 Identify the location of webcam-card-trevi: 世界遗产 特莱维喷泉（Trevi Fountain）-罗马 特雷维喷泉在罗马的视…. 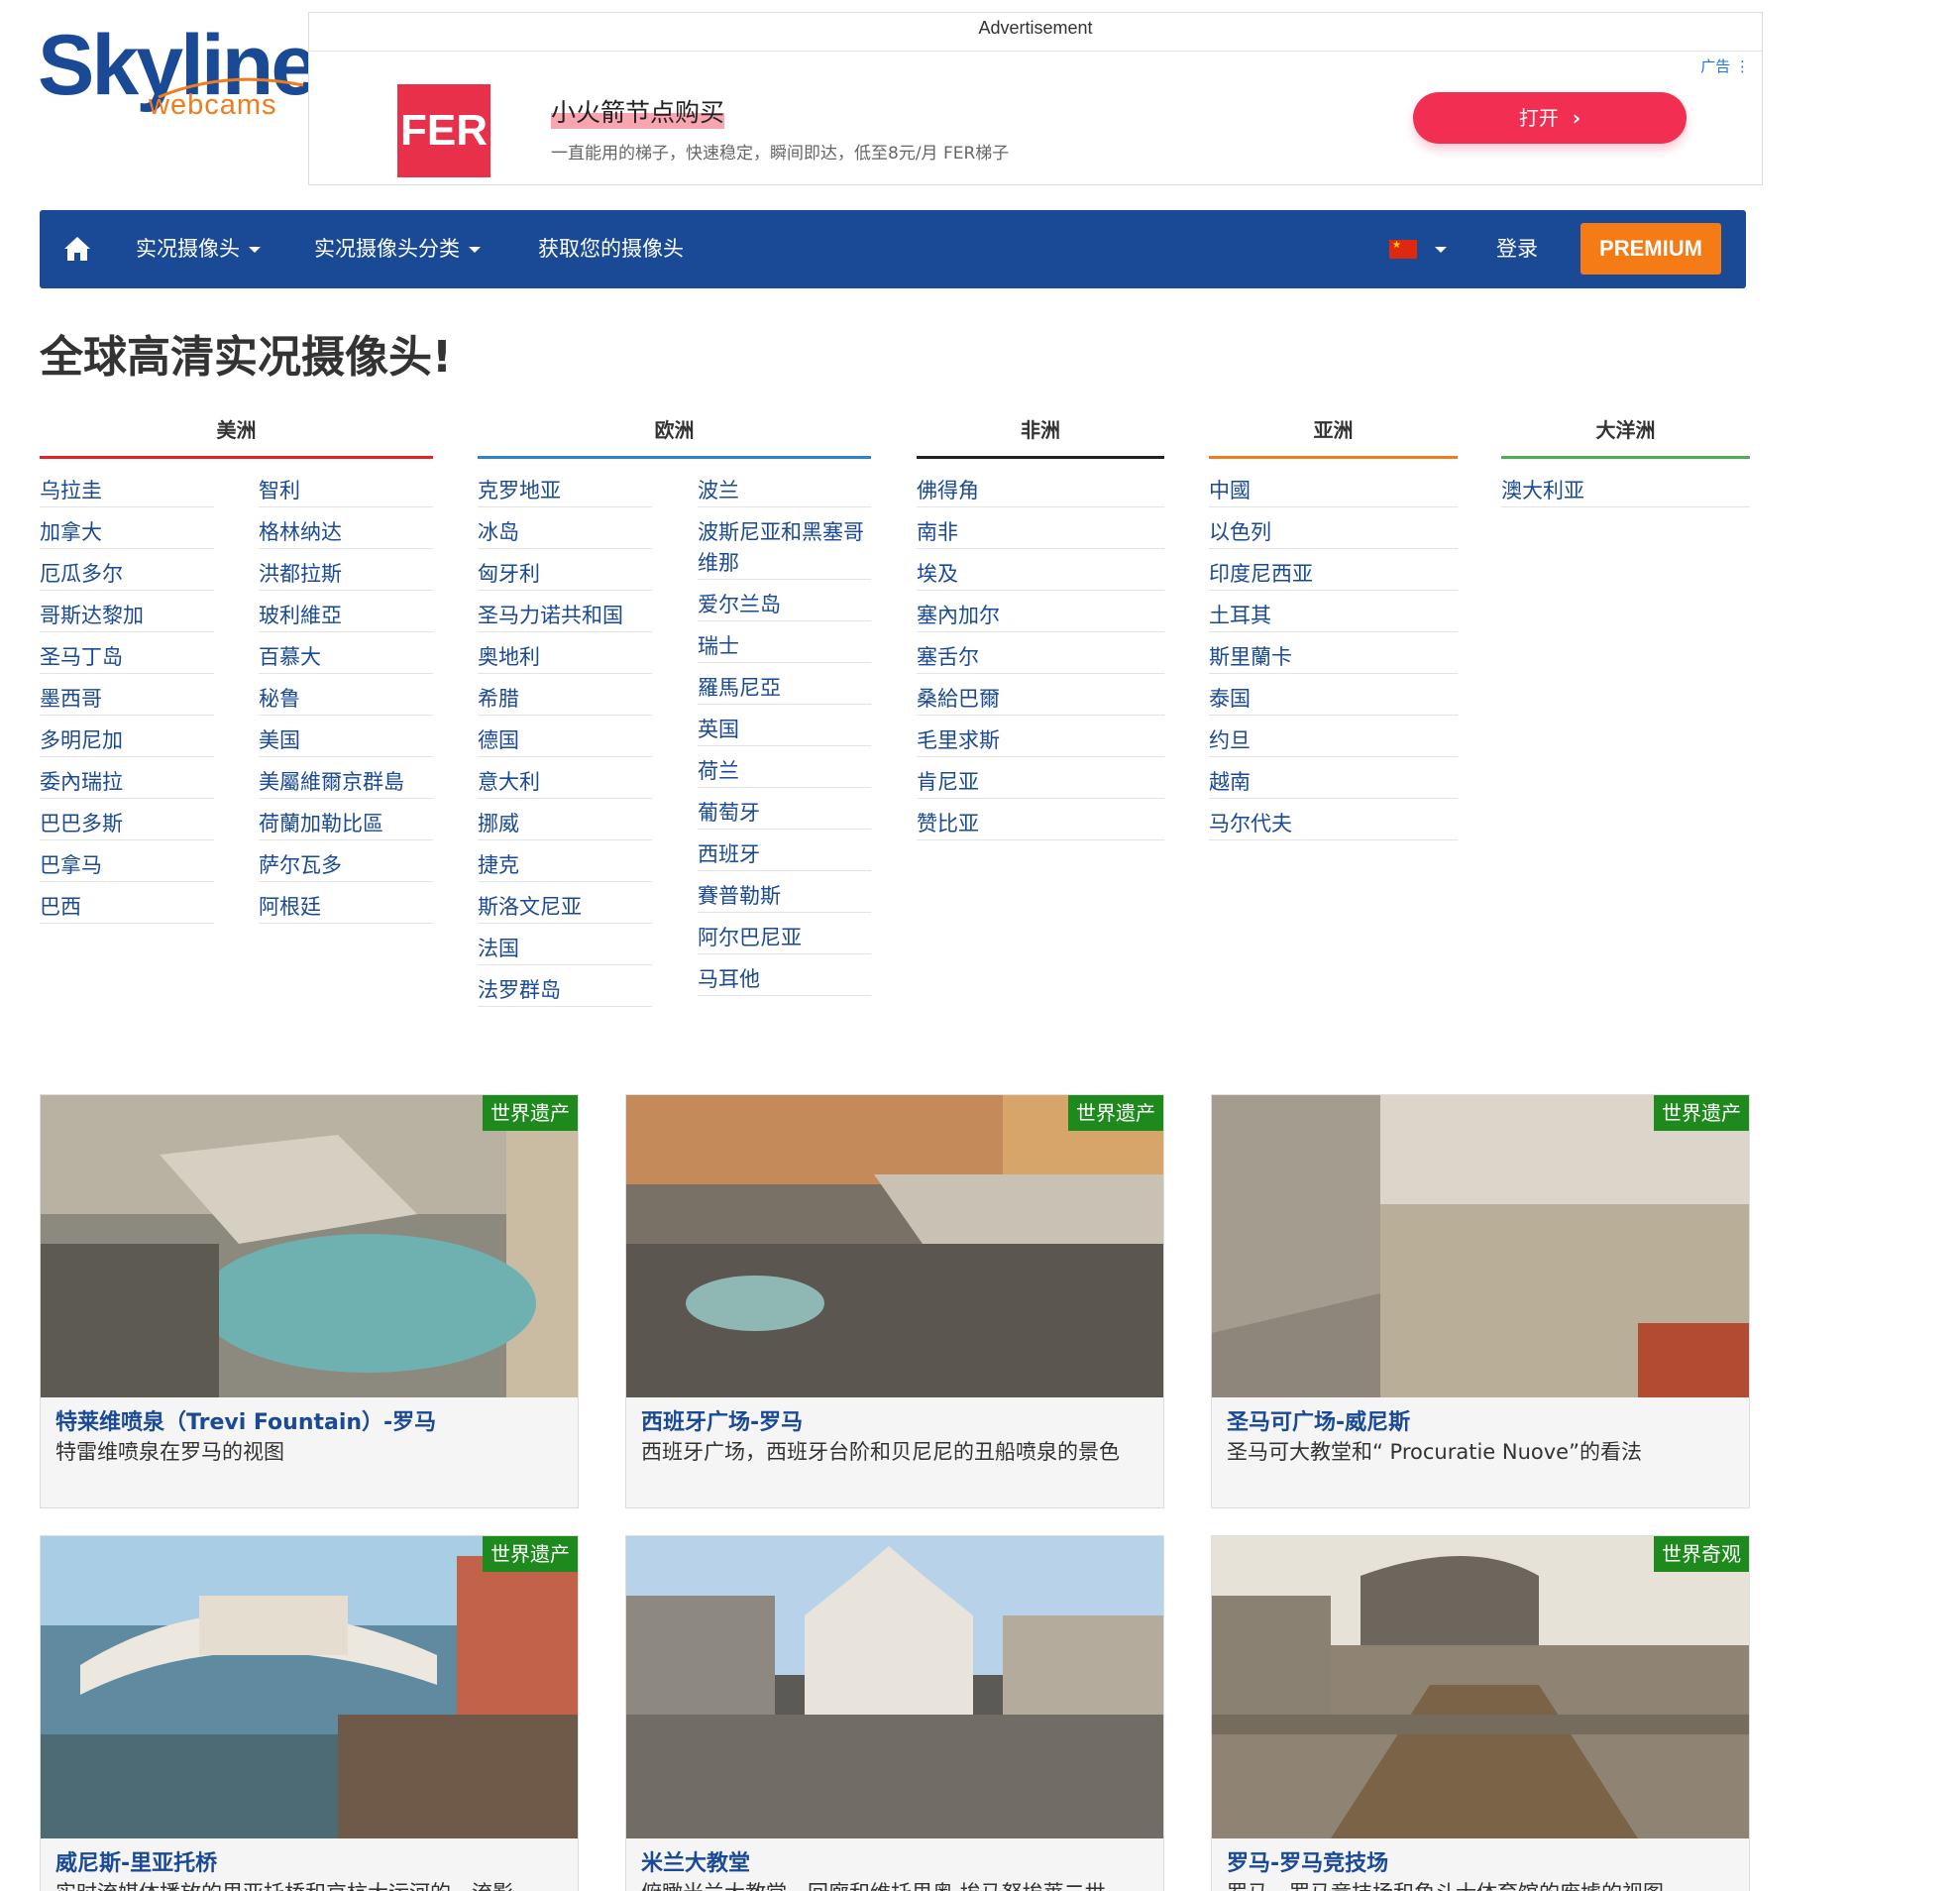
(309, 1301).